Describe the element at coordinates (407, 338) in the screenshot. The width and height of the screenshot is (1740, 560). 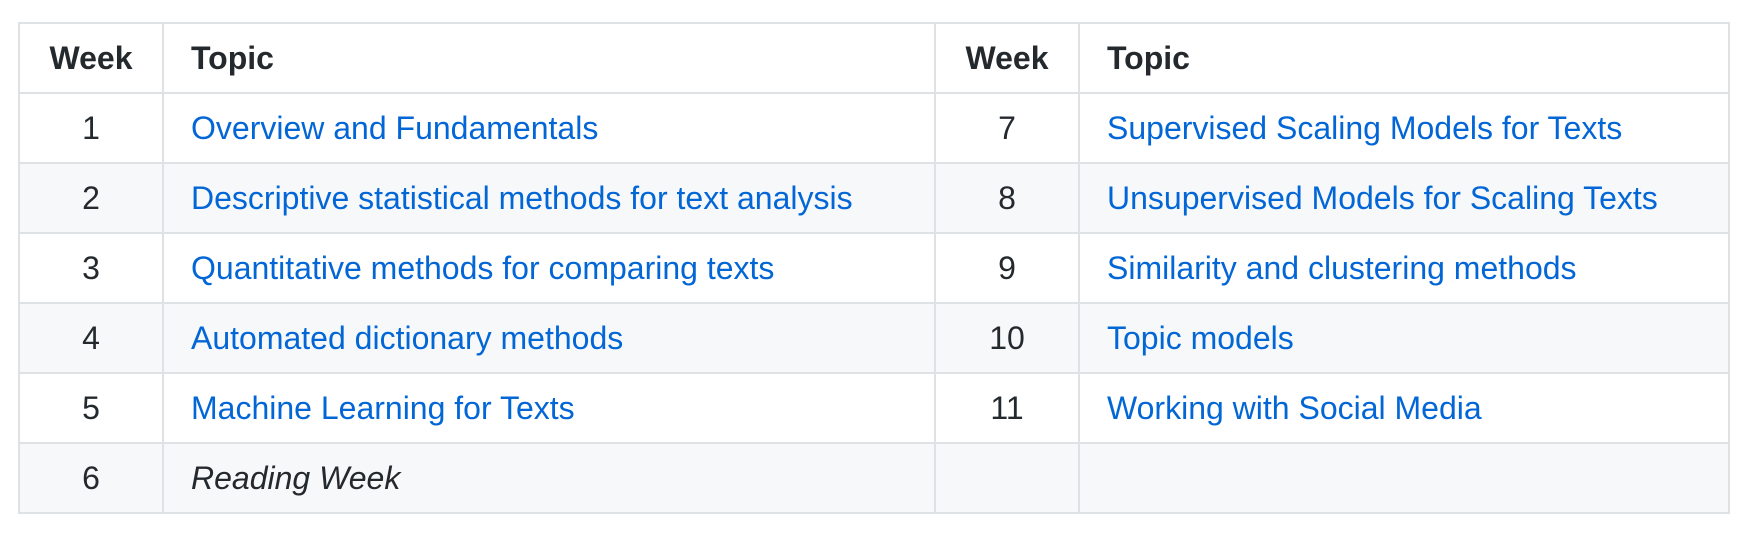
I see `topic-link: Automated dictionary methods` at that location.